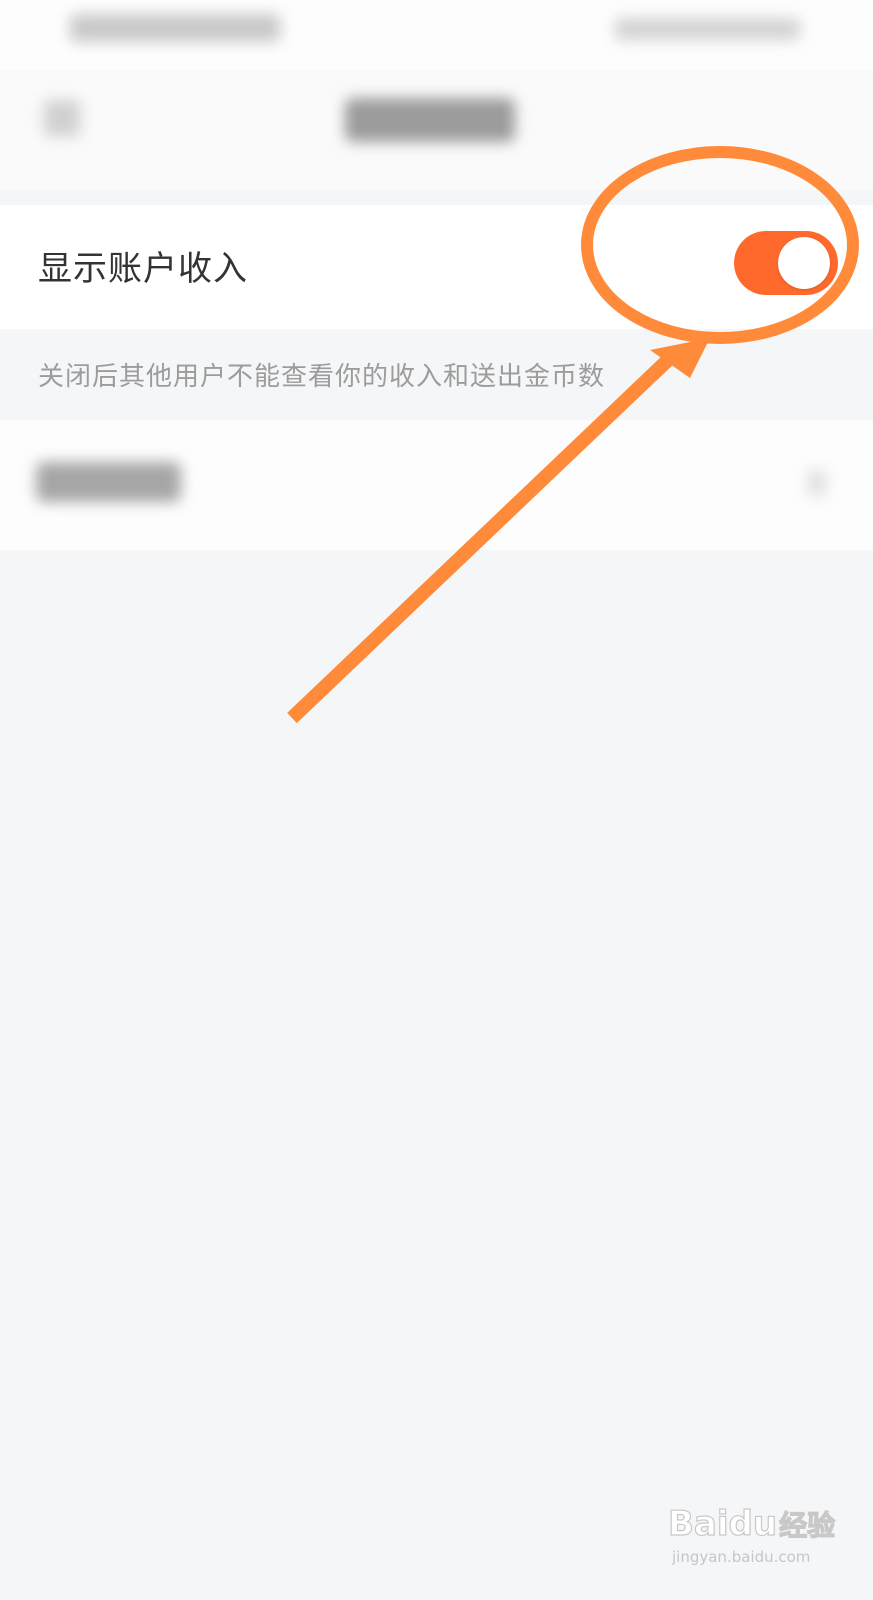 This screenshot has height=1600, width=873. I want to click on status-bar, so click(436, 35).